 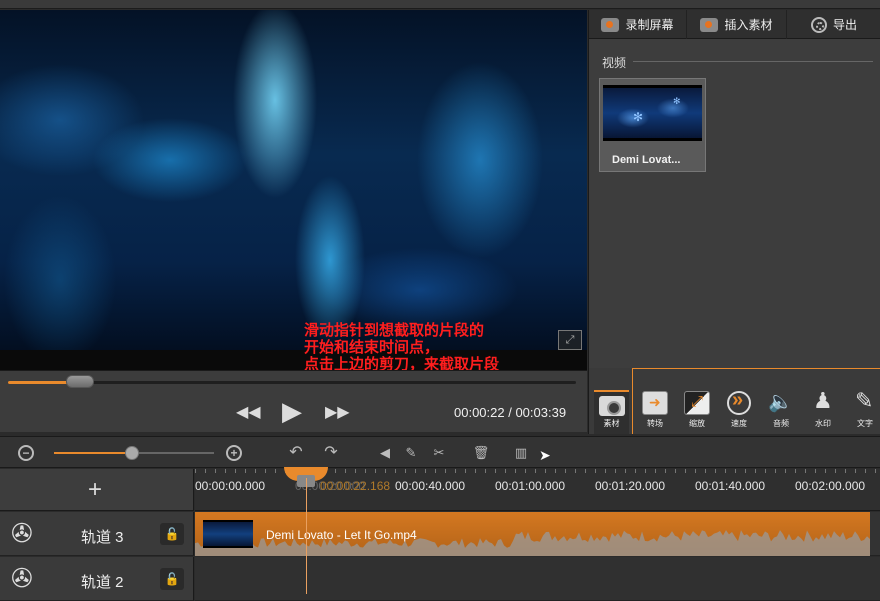 What do you see at coordinates (306, 536) in the screenshot?
I see `playhead-line` at bounding box center [306, 536].